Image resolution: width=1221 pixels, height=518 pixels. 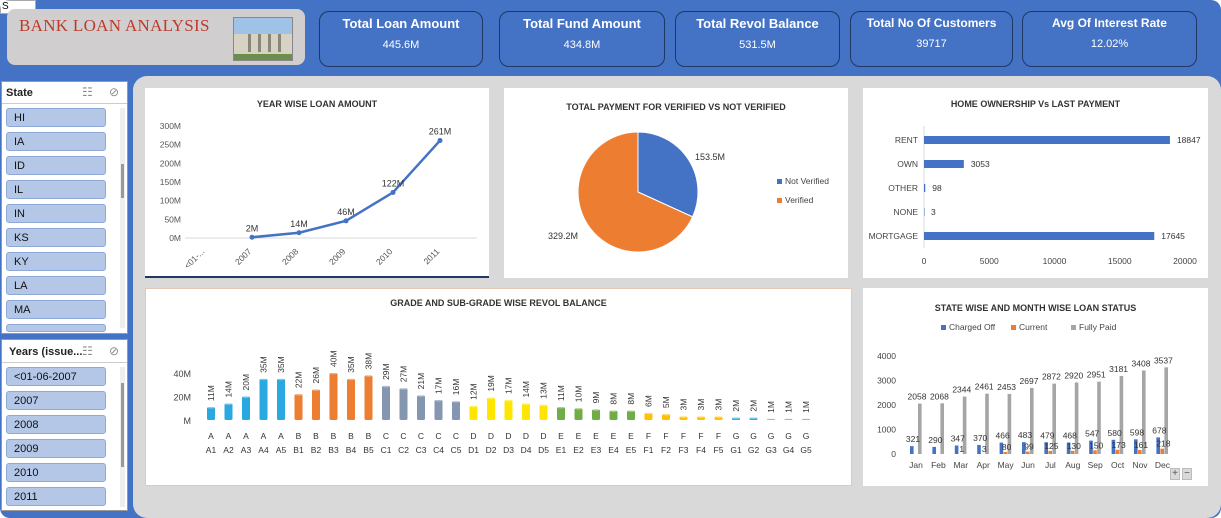 I want to click on data-label: 80, so click(x=1007, y=447).